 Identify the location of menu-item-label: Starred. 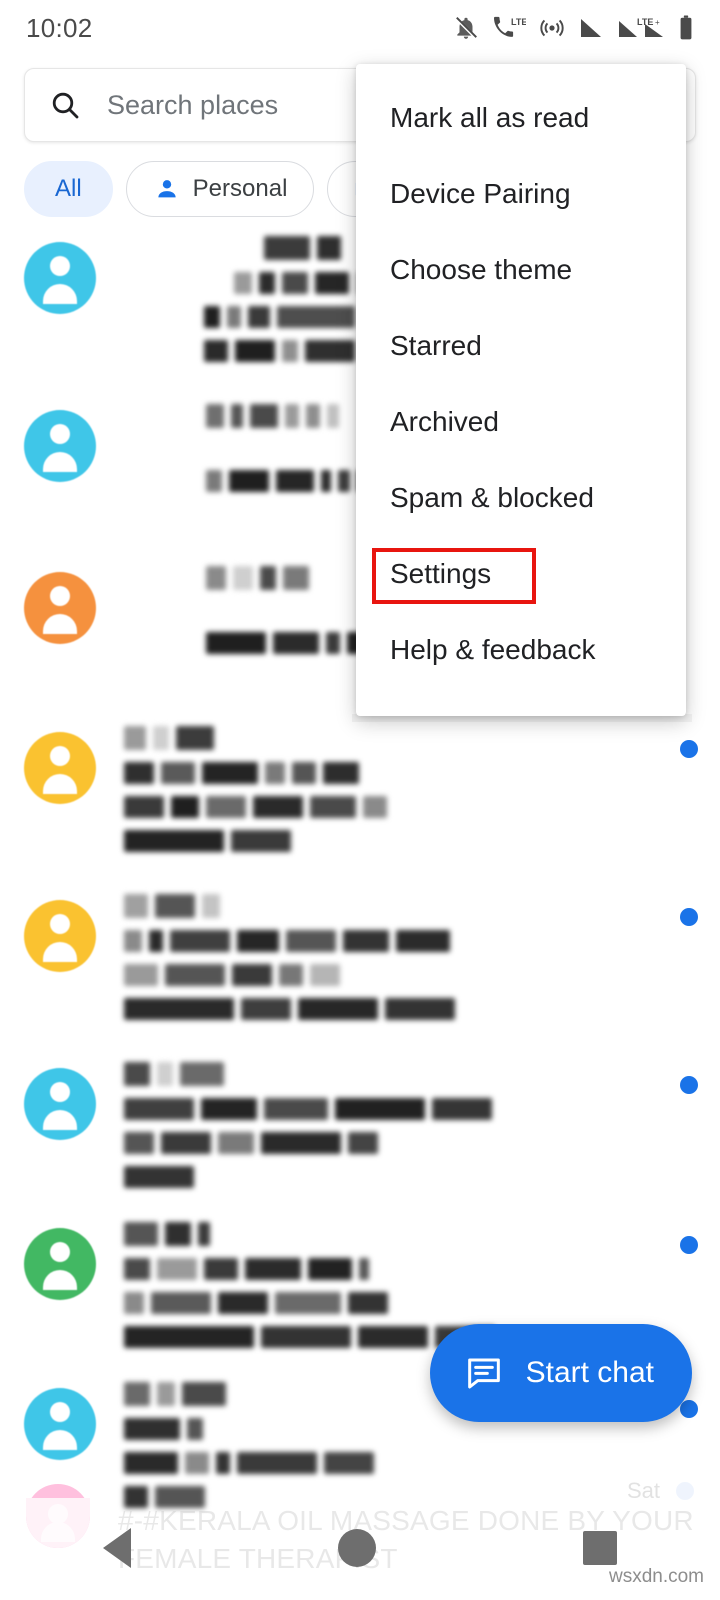
(436, 345).